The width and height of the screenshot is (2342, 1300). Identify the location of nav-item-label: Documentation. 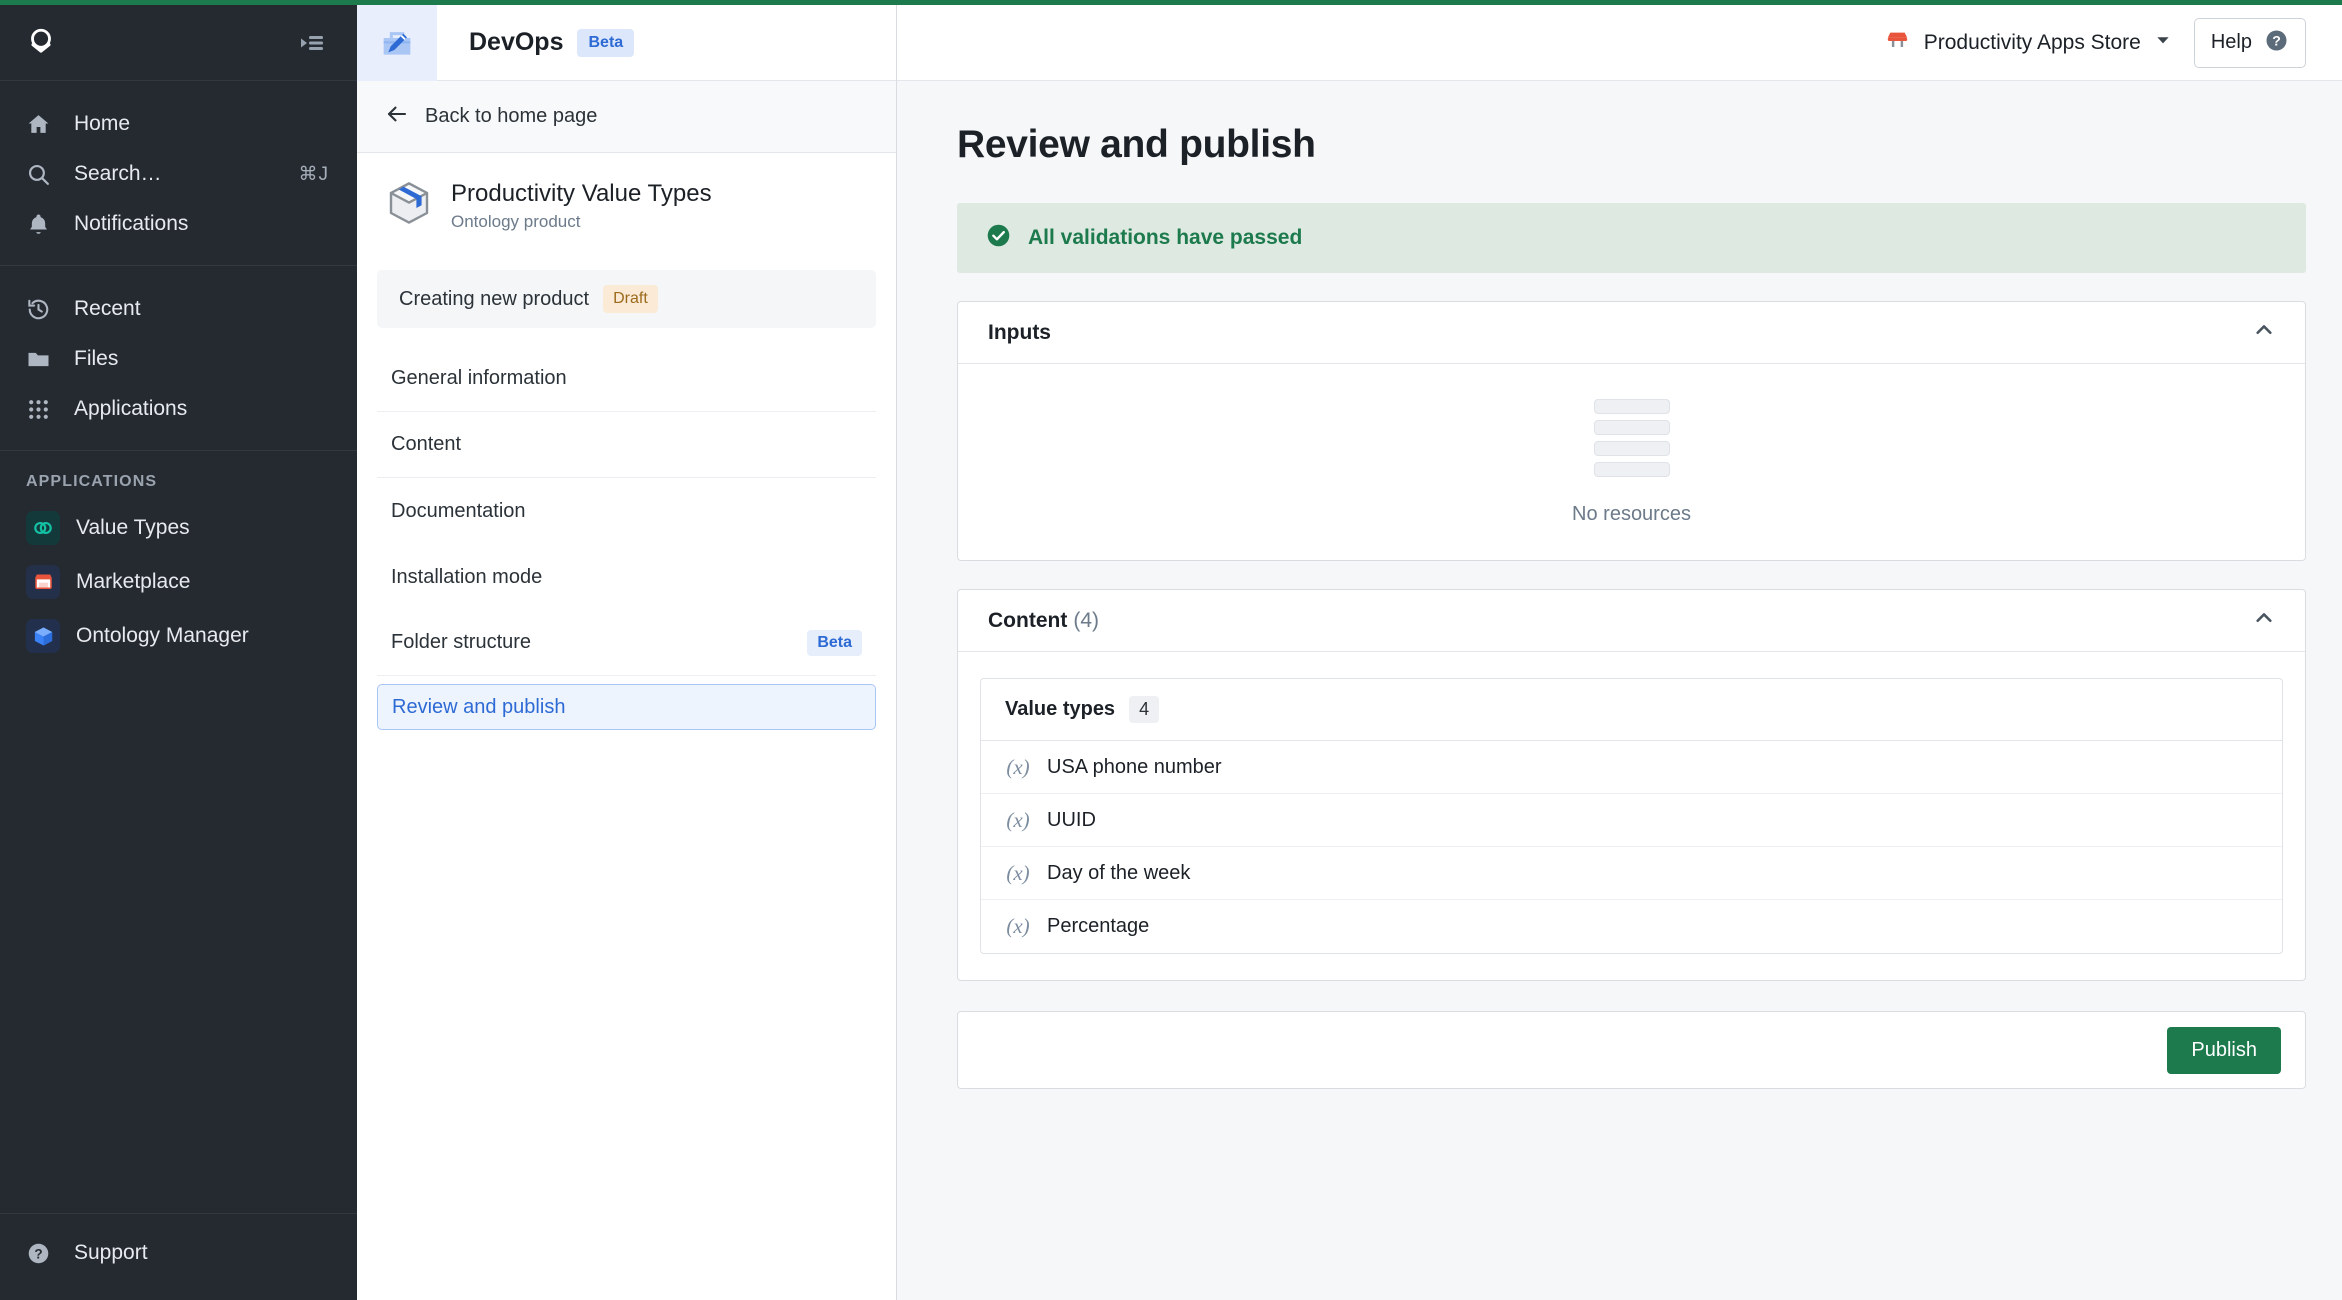
(458, 510).